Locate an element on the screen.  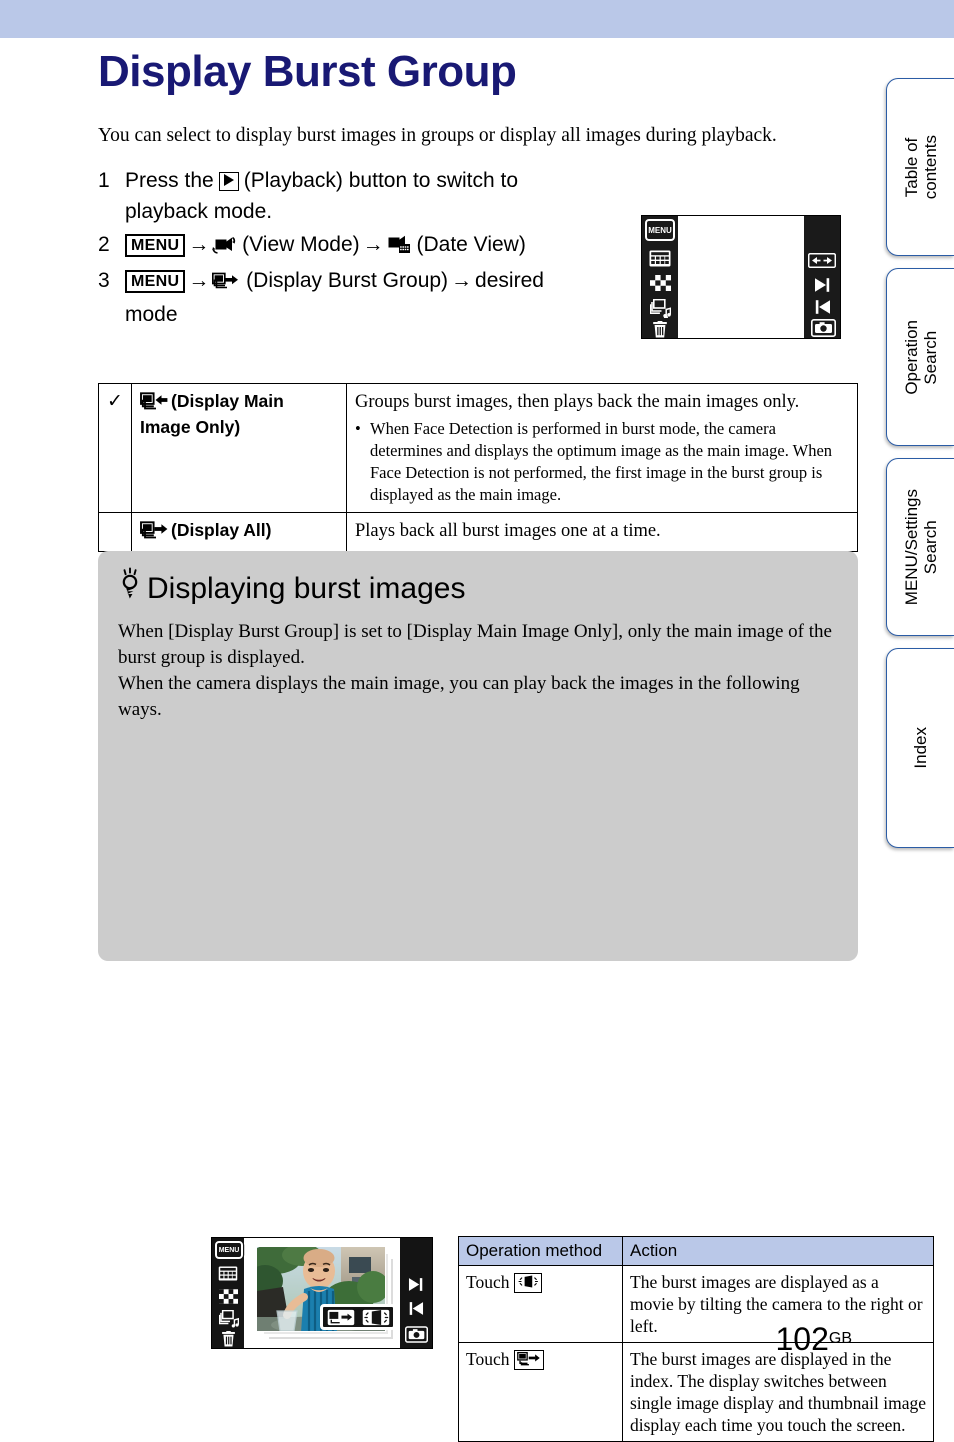
side-tab-label: MENU/Settings Search is located at coordinates (920, 547).